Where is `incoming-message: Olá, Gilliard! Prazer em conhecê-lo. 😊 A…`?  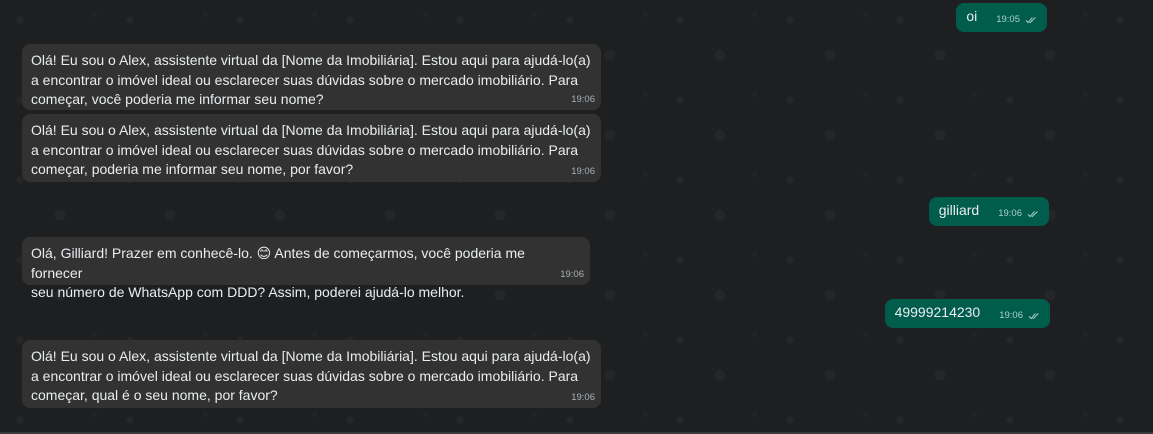
incoming-message: Olá, Gilliard! Prazer em conhecê-lo. 😊 A… is located at coordinates (306, 268).